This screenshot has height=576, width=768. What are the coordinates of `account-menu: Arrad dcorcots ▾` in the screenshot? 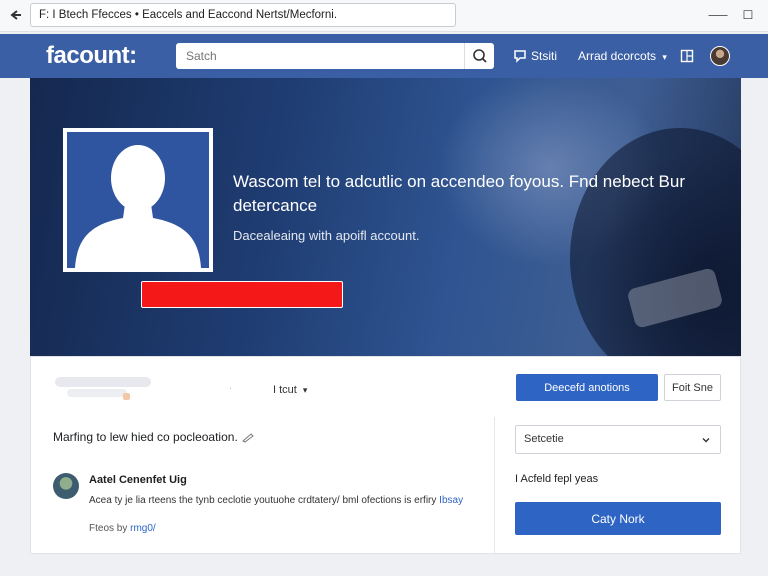 It's located at (622, 56).